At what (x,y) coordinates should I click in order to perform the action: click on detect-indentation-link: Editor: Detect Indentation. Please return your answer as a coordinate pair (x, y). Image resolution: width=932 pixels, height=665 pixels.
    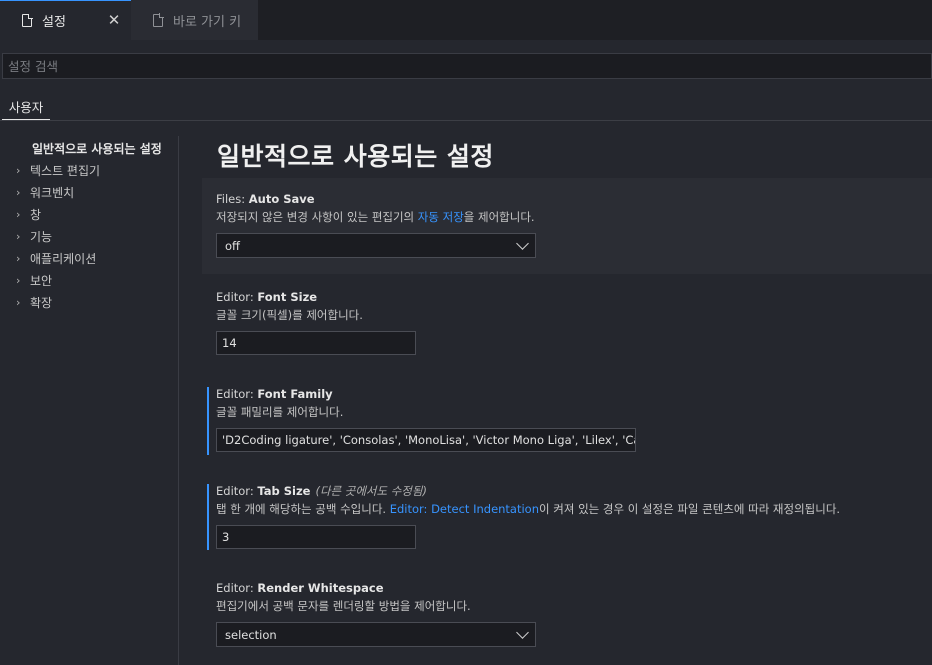
    Looking at the image, I should click on (464, 509).